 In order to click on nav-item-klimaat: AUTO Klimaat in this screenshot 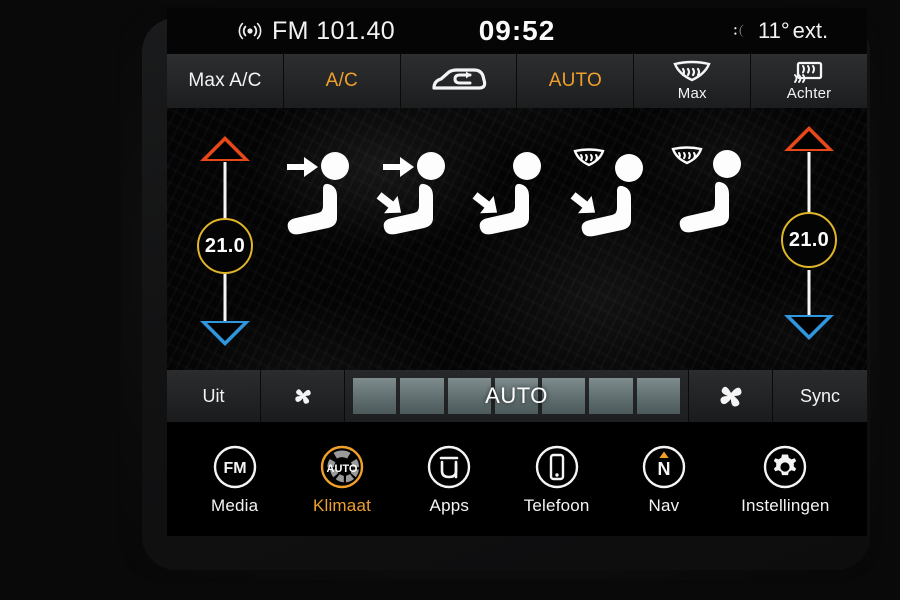, I will do `click(342, 479)`.